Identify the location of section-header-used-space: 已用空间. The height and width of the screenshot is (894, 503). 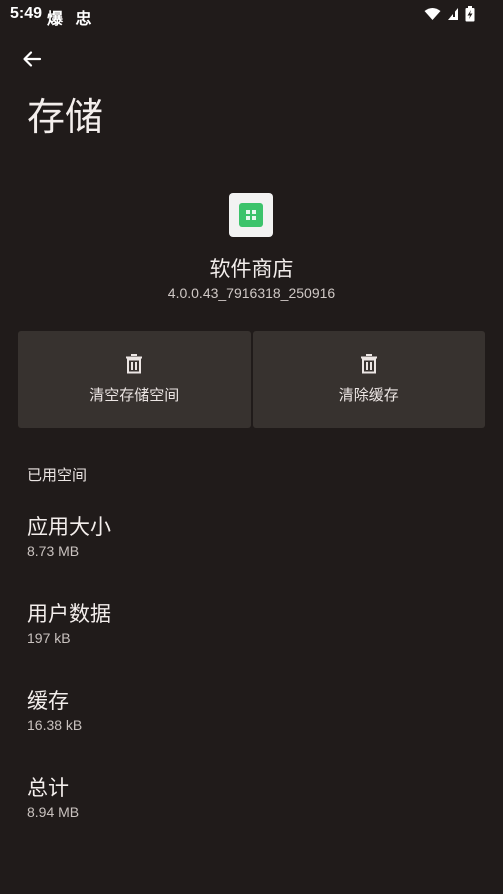
(57, 475).